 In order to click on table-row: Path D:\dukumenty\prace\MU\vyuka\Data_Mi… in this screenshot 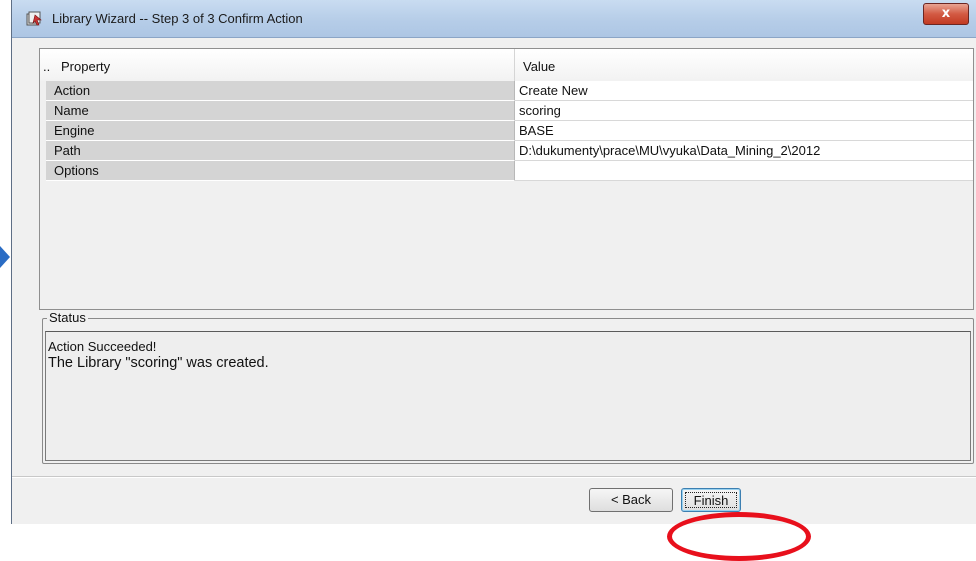, I will do `click(506, 151)`.